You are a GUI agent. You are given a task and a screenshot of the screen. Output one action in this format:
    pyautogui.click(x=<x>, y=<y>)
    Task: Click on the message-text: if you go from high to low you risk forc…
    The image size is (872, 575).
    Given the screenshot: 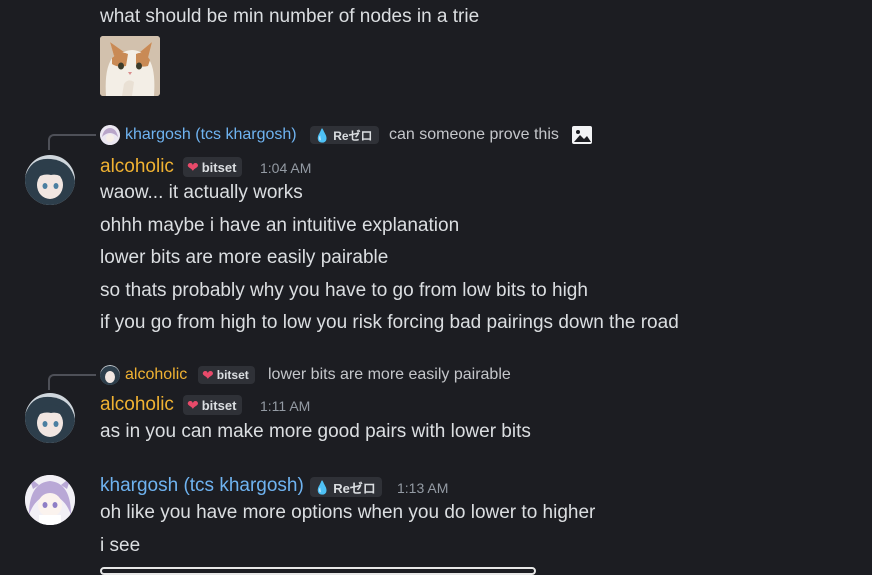 What is the action you would take?
    pyautogui.click(x=389, y=322)
    